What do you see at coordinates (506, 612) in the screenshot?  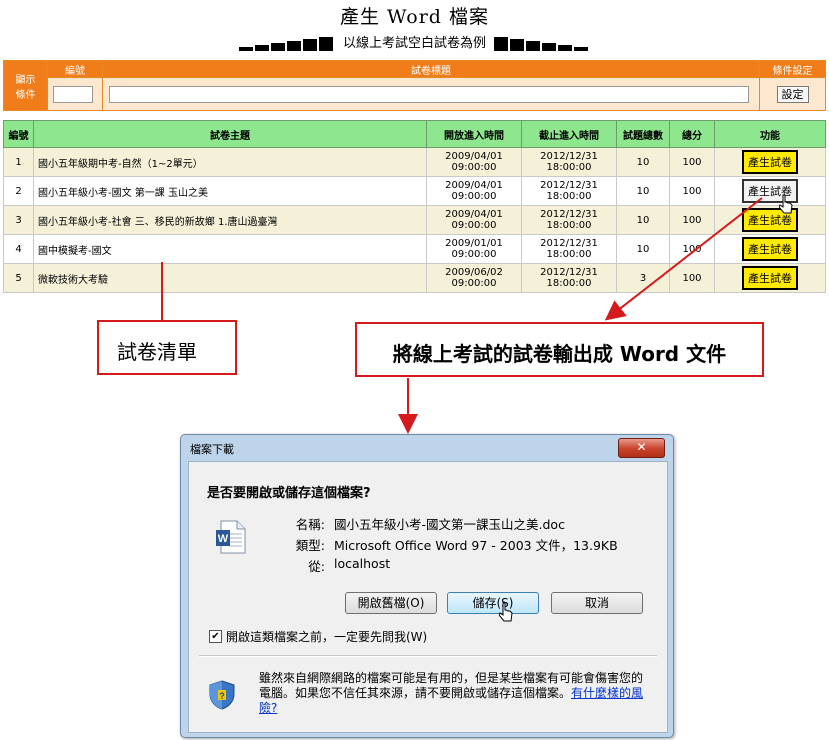 I see `mouse-cursor-icon` at bounding box center [506, 612].